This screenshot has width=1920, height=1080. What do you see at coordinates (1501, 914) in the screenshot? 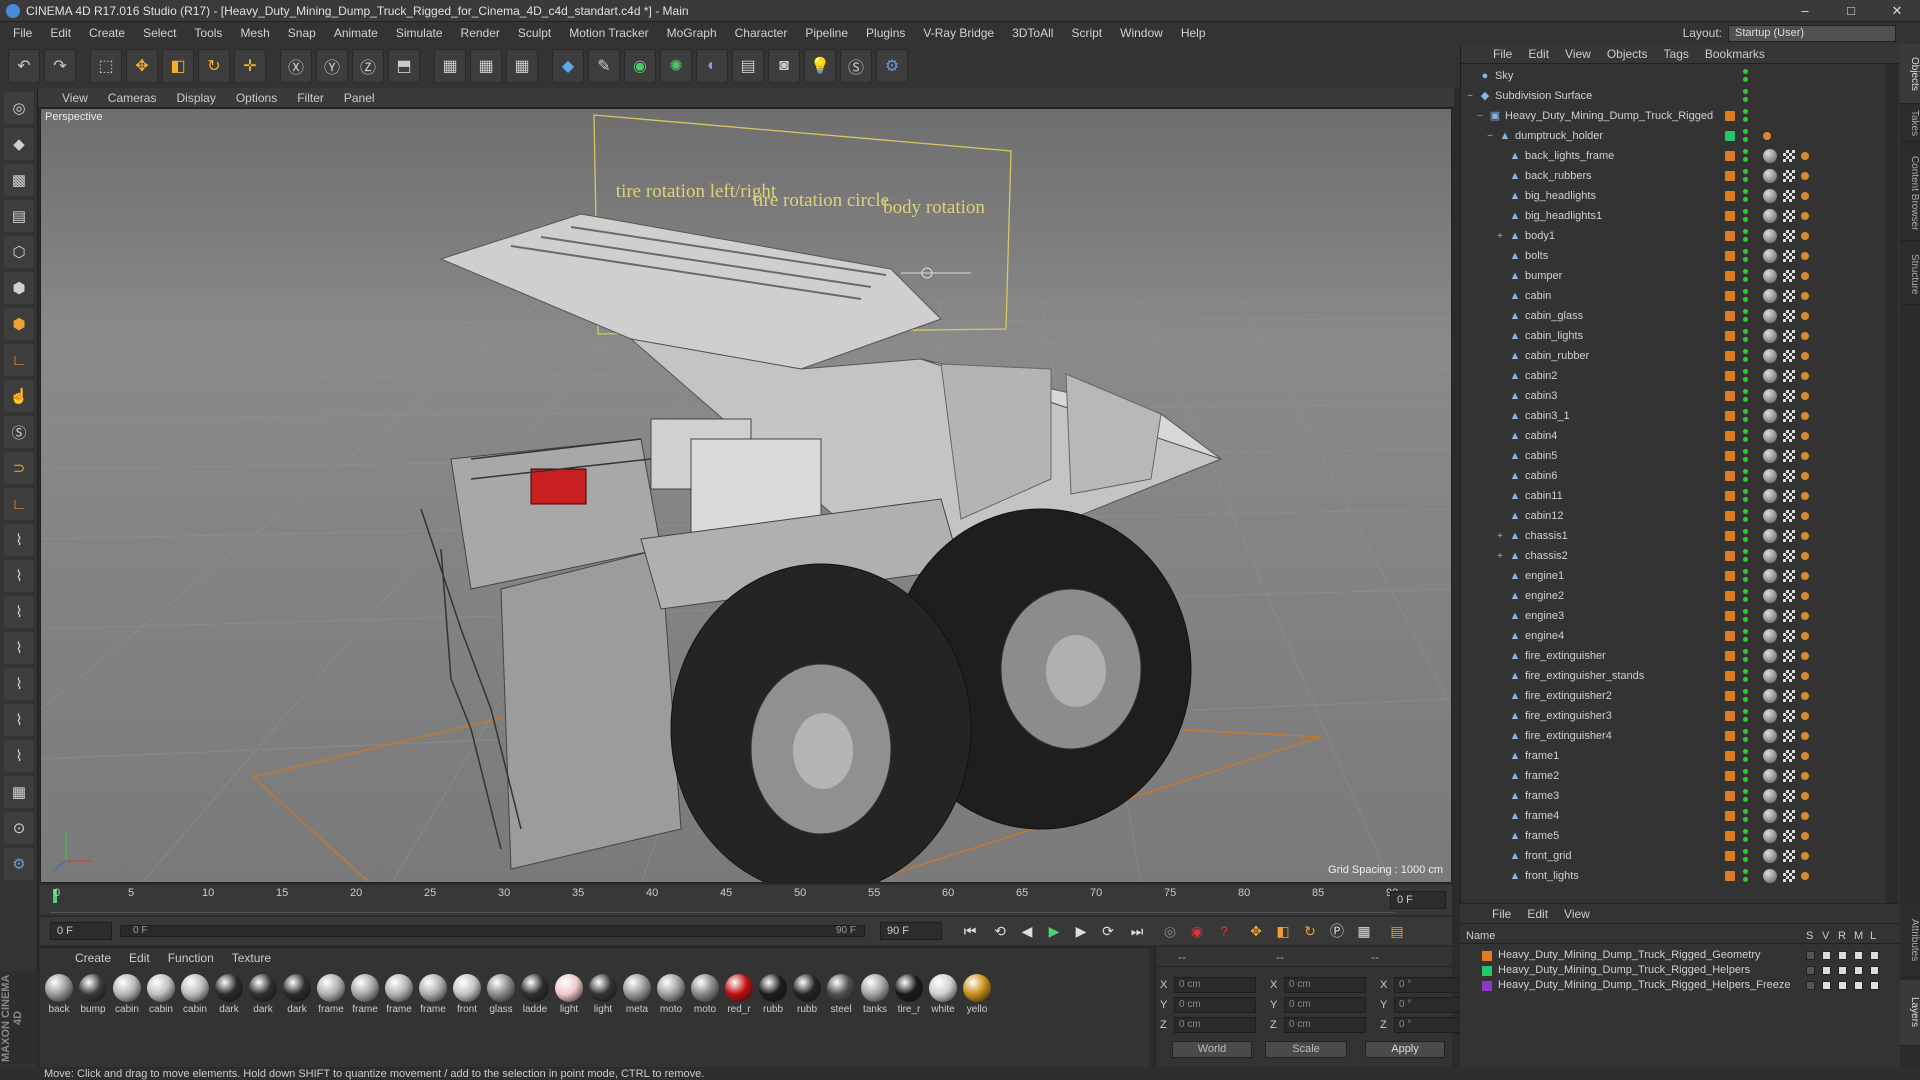
I see `layer-menu-item: File` at bounding box center [1501, 914].